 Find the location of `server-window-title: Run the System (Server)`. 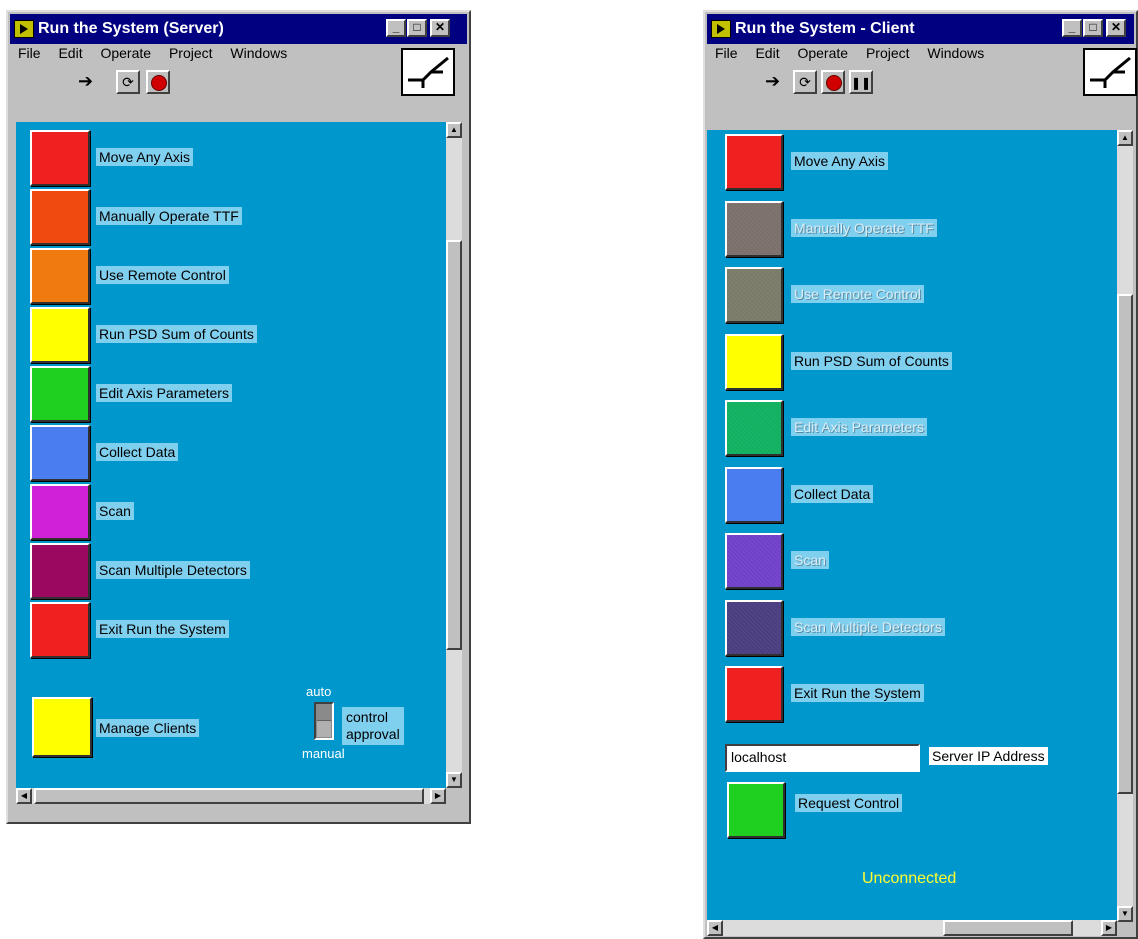

server-window-title: Run the System (Server) is located at coordinates (131, 28).